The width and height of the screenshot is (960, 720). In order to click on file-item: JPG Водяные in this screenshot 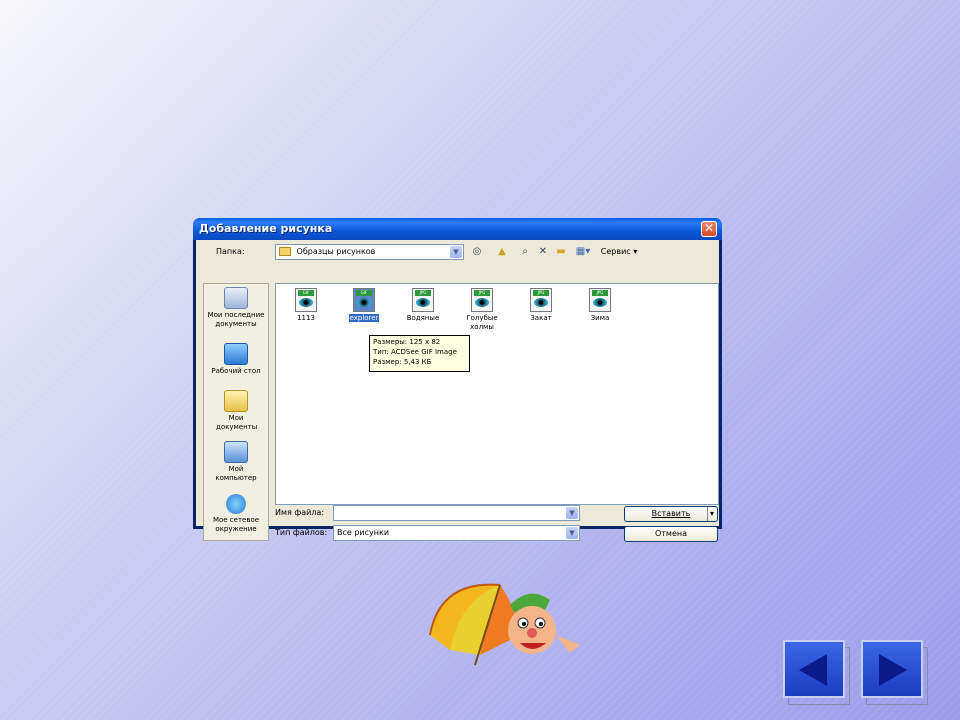, I will do `click(423, 305)`.